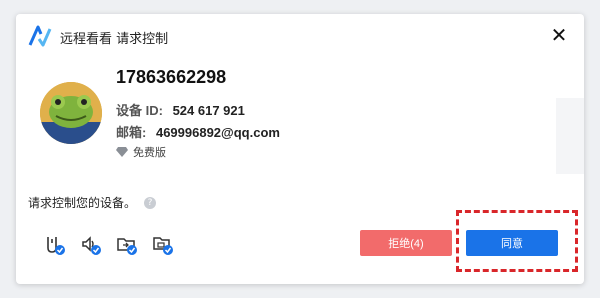 This screenshot has height=298, width=600. I want to click on window-title: 远程看看 请求控制, so click(114, 39).